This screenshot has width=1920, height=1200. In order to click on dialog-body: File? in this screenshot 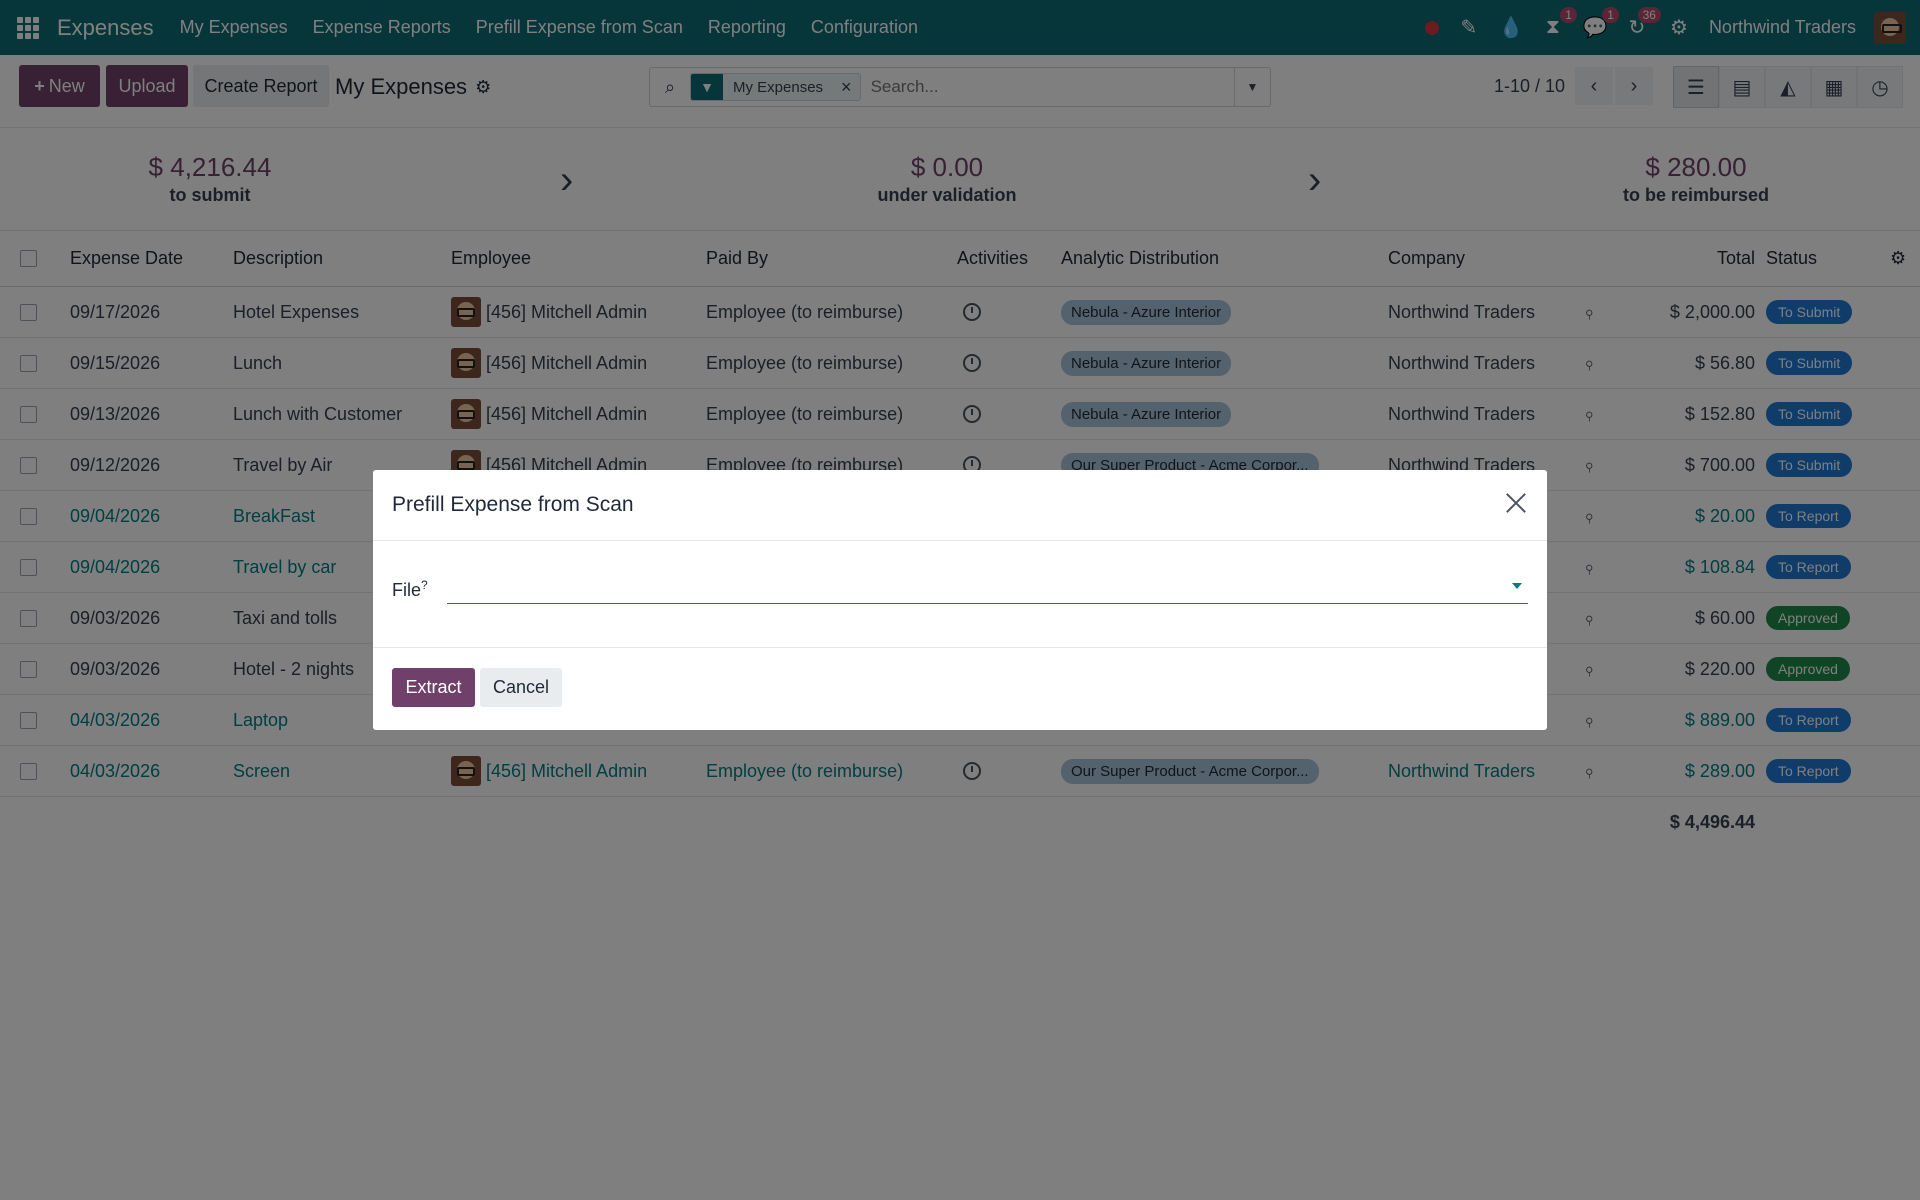, I will do `click(960, 594)`.